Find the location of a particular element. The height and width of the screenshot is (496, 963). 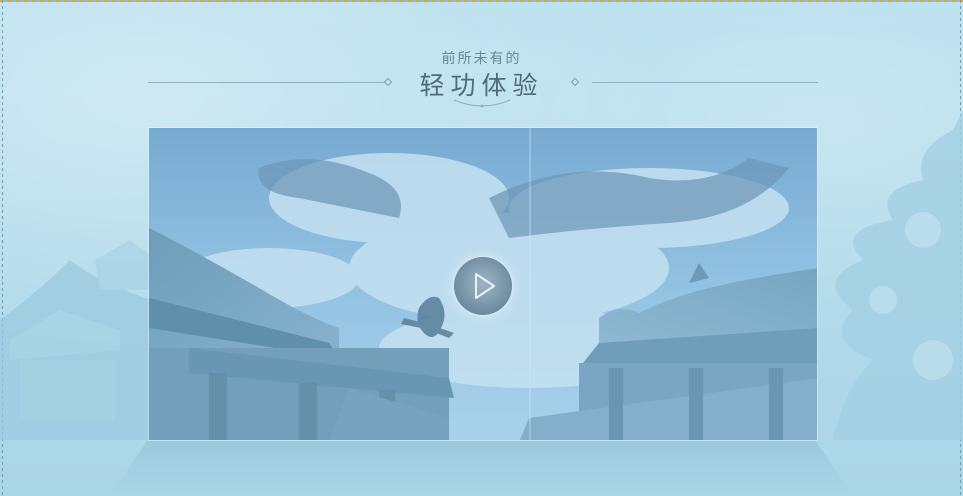

title-flourish is located at coordinates (482, 103).